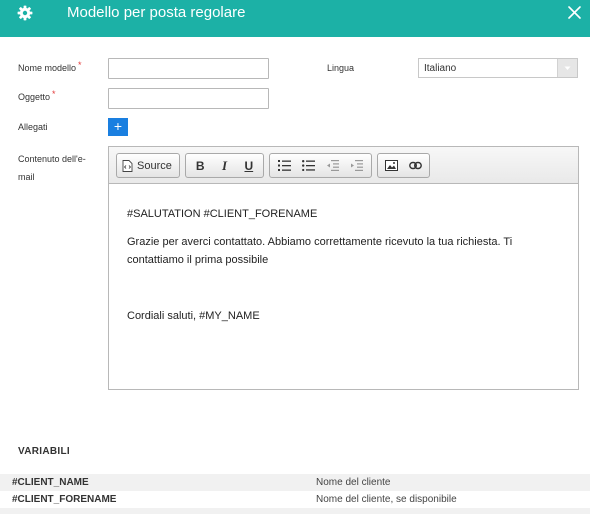 The image size is (590, 514). Describe the element at coordinates (295, 511) in the screenshot. I see `table-row` at that location.